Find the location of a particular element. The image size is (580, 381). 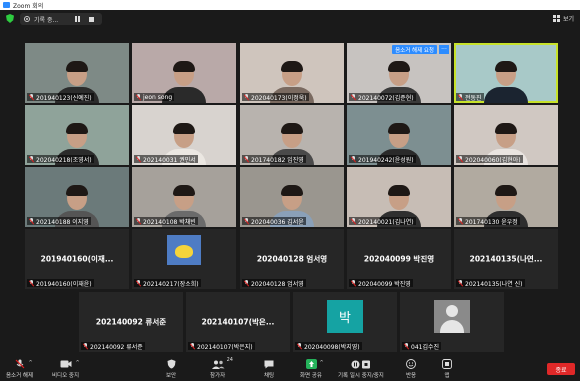

security-shield-icon is located at coordinates (10, 18).